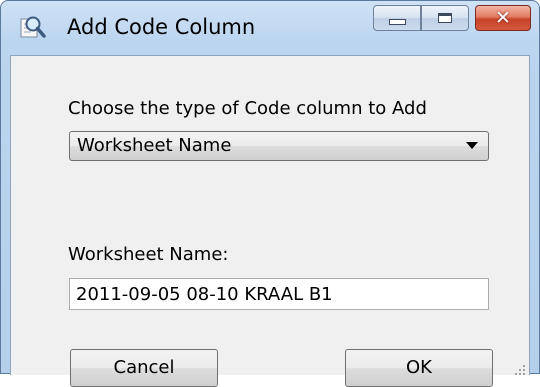 The height and width of the screenshot is (387, 540). Describe the element at coordinates (161, 27) in the screenshot. I see `window-title: Add Code Column` at that location.